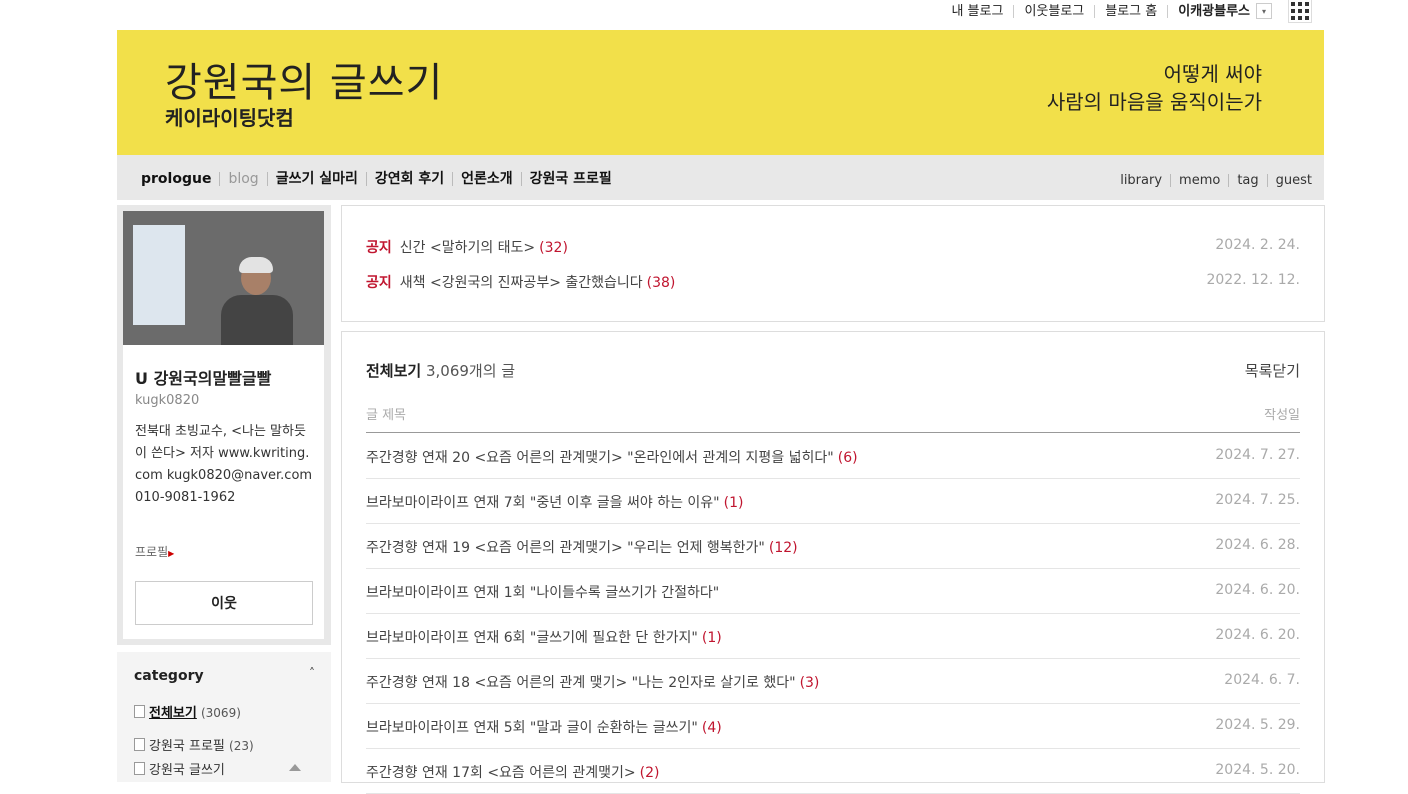 The height and width of the screenshot is (794, 1408). I want to click on post-comments: (12), so click(783, 548).